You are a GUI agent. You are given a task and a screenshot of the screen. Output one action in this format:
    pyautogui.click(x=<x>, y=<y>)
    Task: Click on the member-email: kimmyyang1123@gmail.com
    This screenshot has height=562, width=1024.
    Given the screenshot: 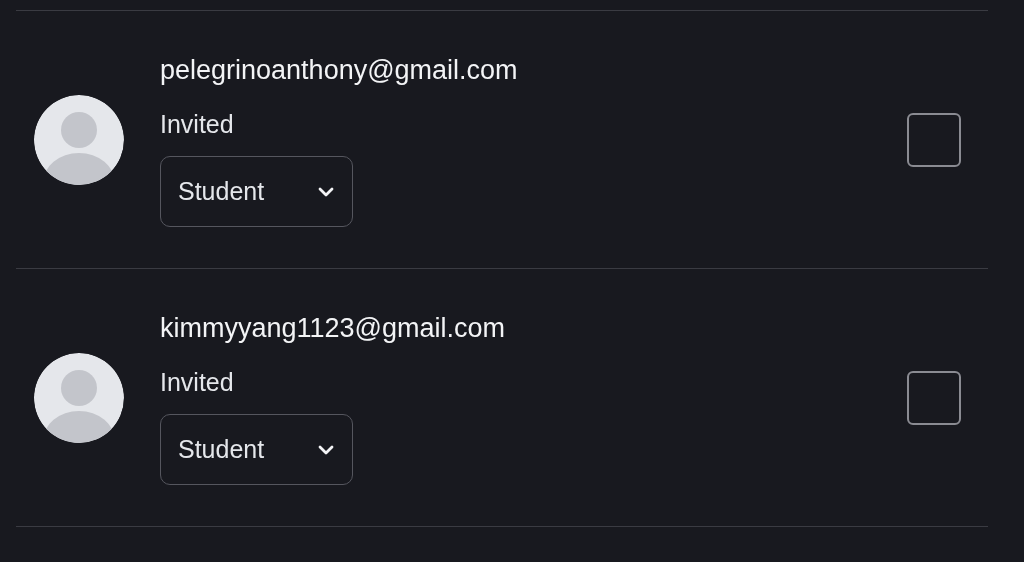 What is the action you would take?
    pyautogui.click(x=333, y=328)
    